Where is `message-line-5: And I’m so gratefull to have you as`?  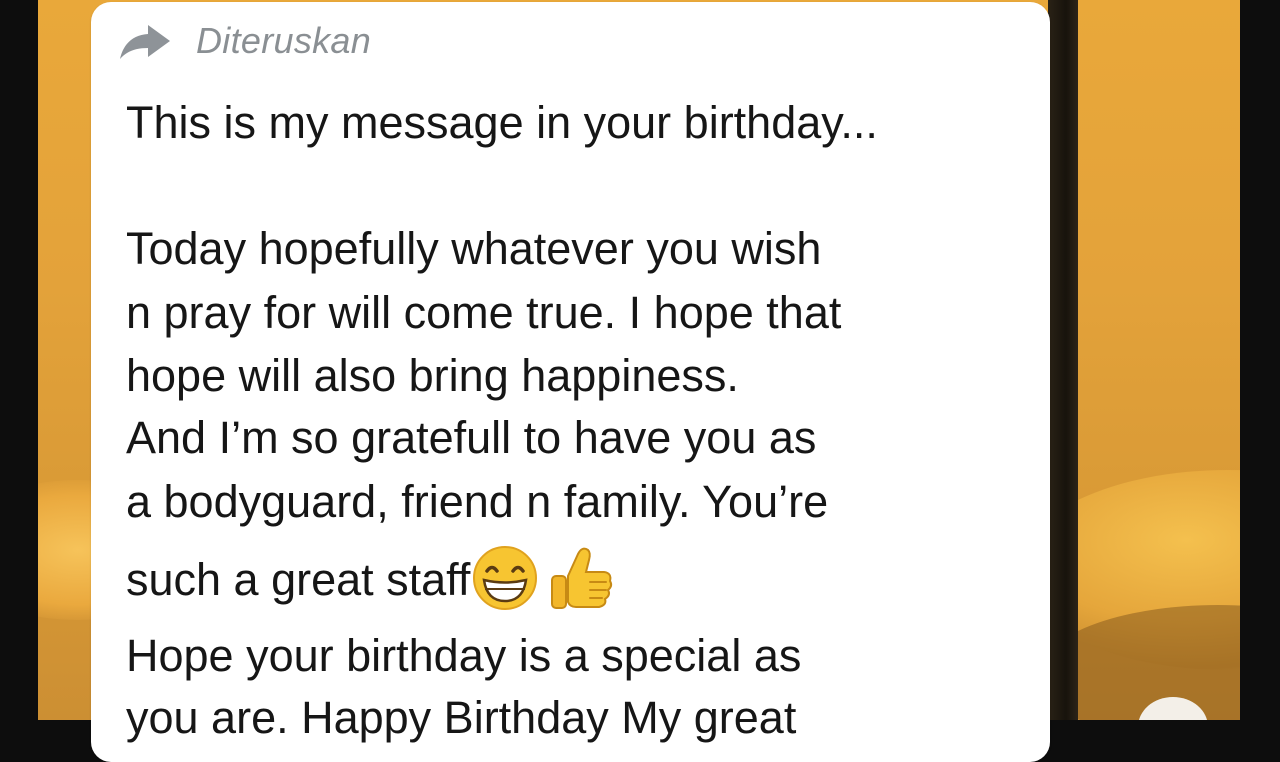
message-line-5: And I’m so gratefull to have you as is located at coordinates (471, 437).